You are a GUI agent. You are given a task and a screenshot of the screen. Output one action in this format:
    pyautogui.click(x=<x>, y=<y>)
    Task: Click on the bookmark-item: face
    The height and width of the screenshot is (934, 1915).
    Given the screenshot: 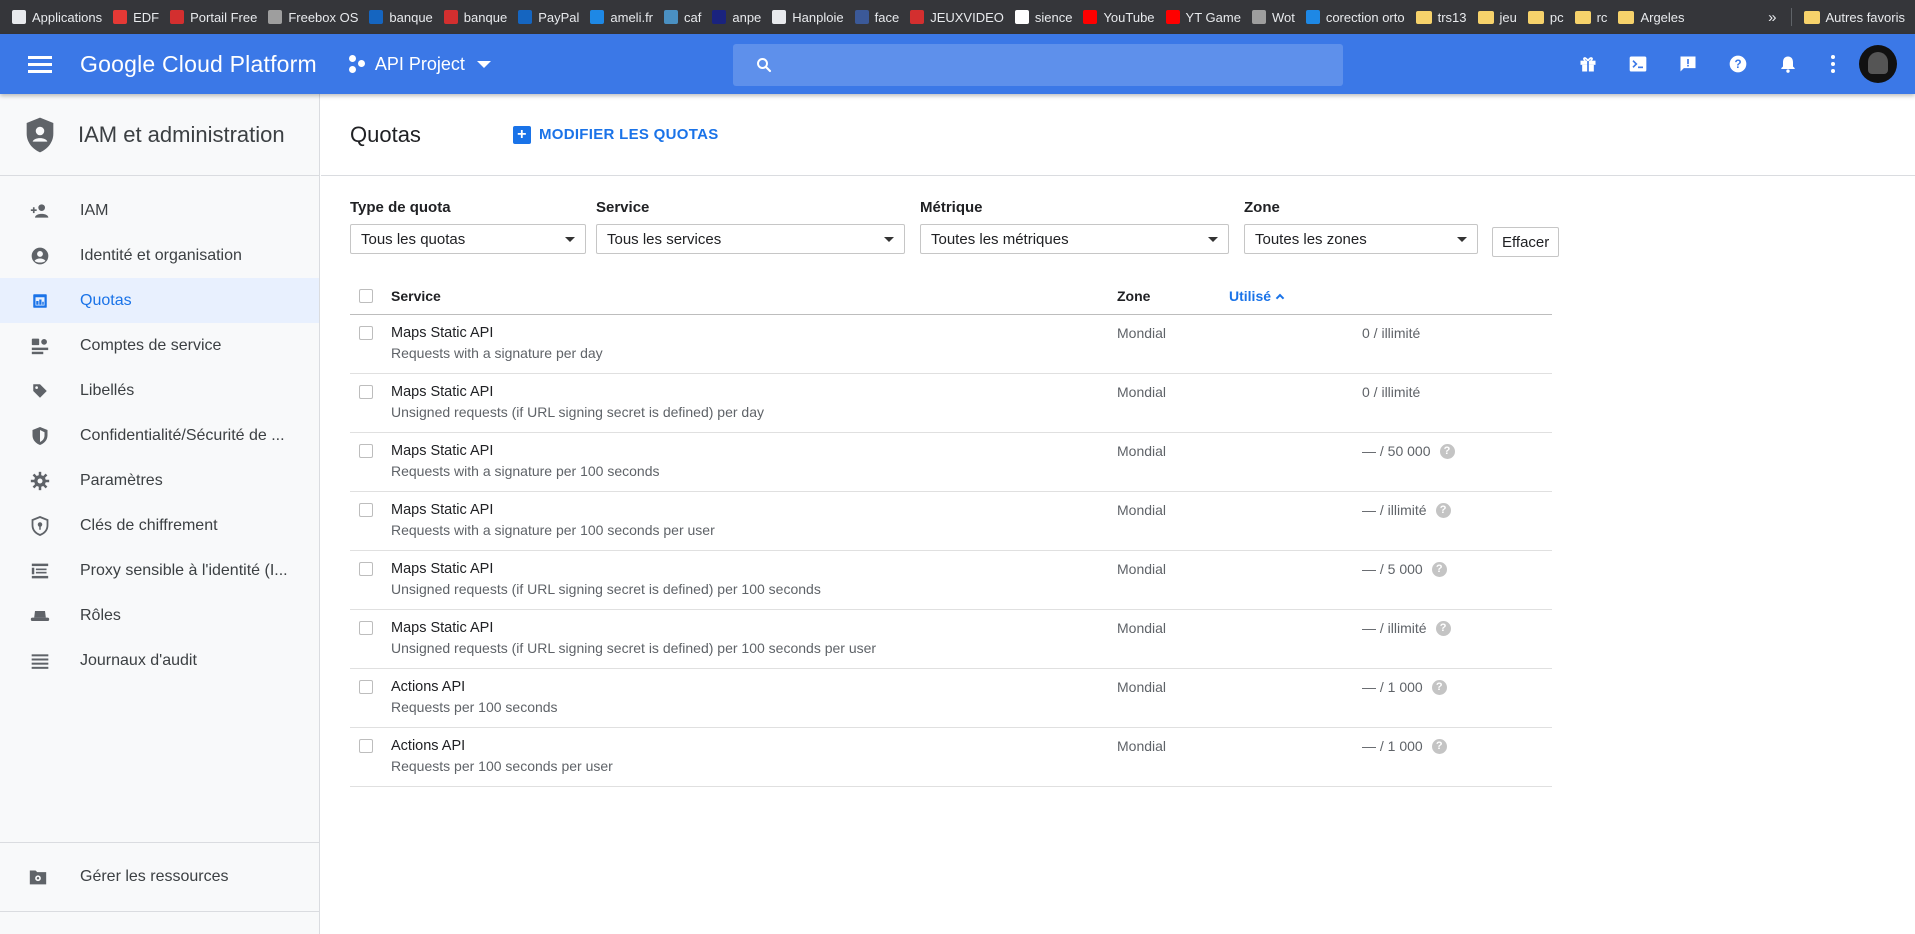 What is the action you would take?
    pyautogui.click(x=876, y=17)
    